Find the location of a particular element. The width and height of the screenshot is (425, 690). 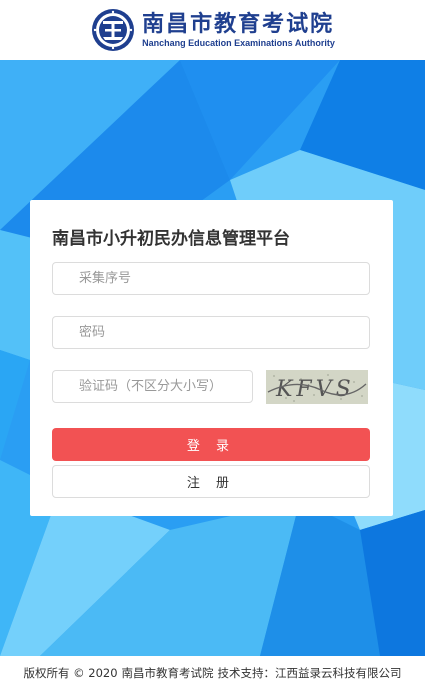

username-input is located at coordinates (211, 278).